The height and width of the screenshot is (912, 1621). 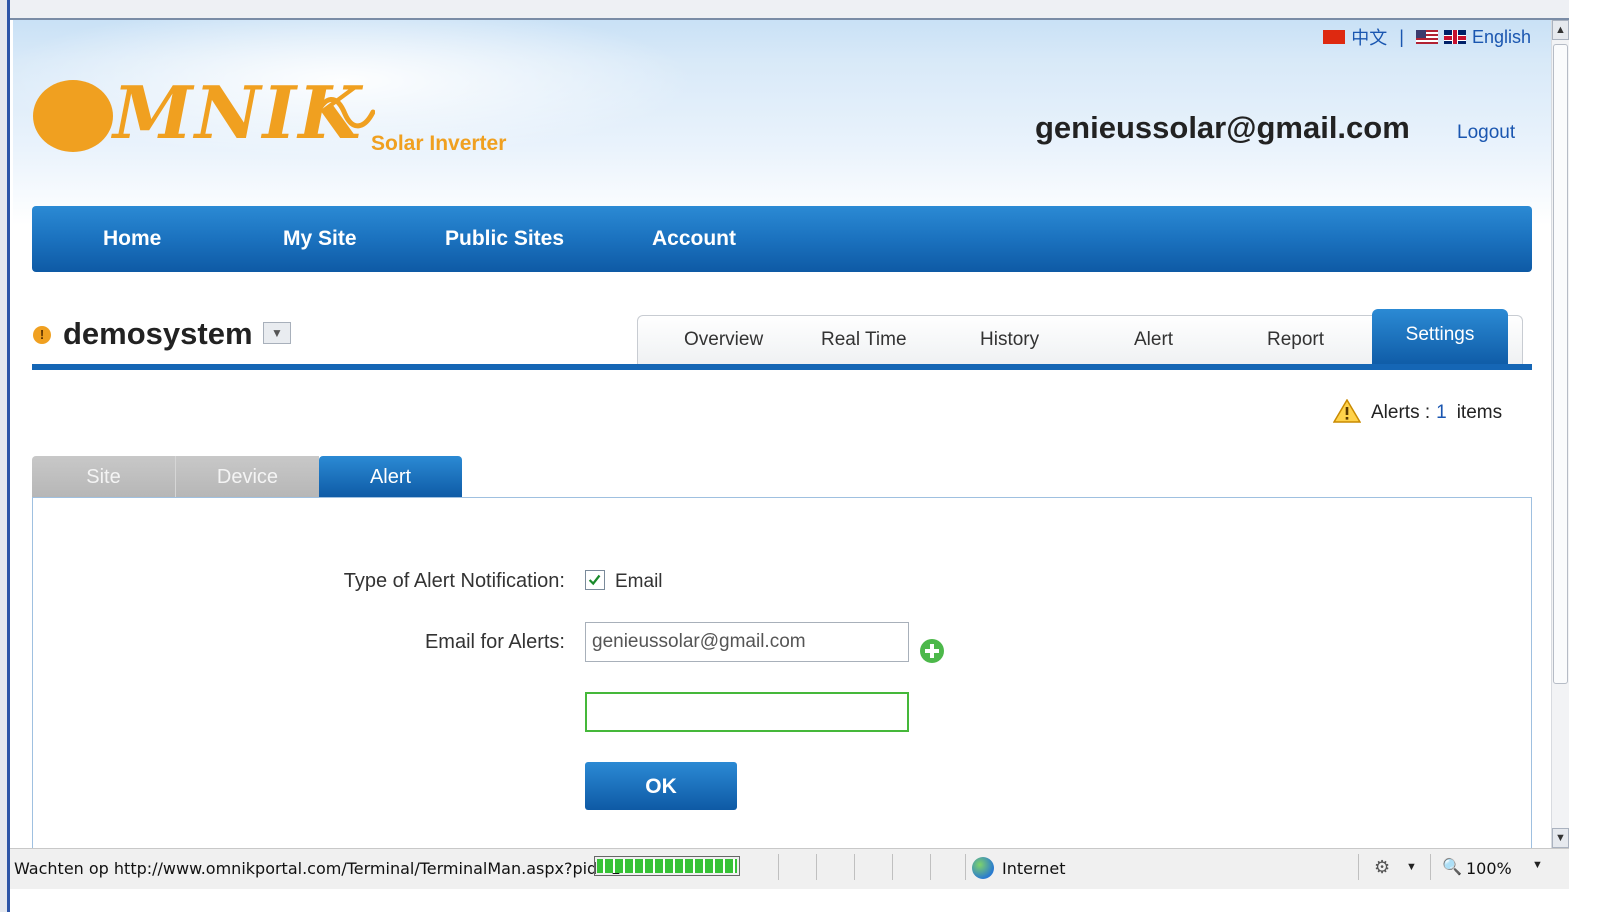 What do you see at coordinates (1454, 37) in the screenshot?
I see `uk-flag-icon` at bounding box center [1454, 37].